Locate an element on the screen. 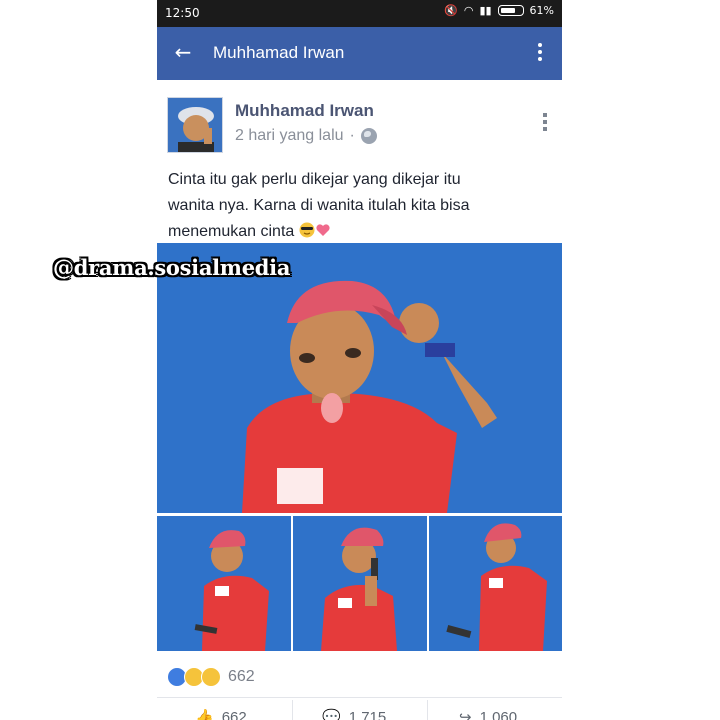  signal-icon: ▮▮ is located at coordinates (485, 10).